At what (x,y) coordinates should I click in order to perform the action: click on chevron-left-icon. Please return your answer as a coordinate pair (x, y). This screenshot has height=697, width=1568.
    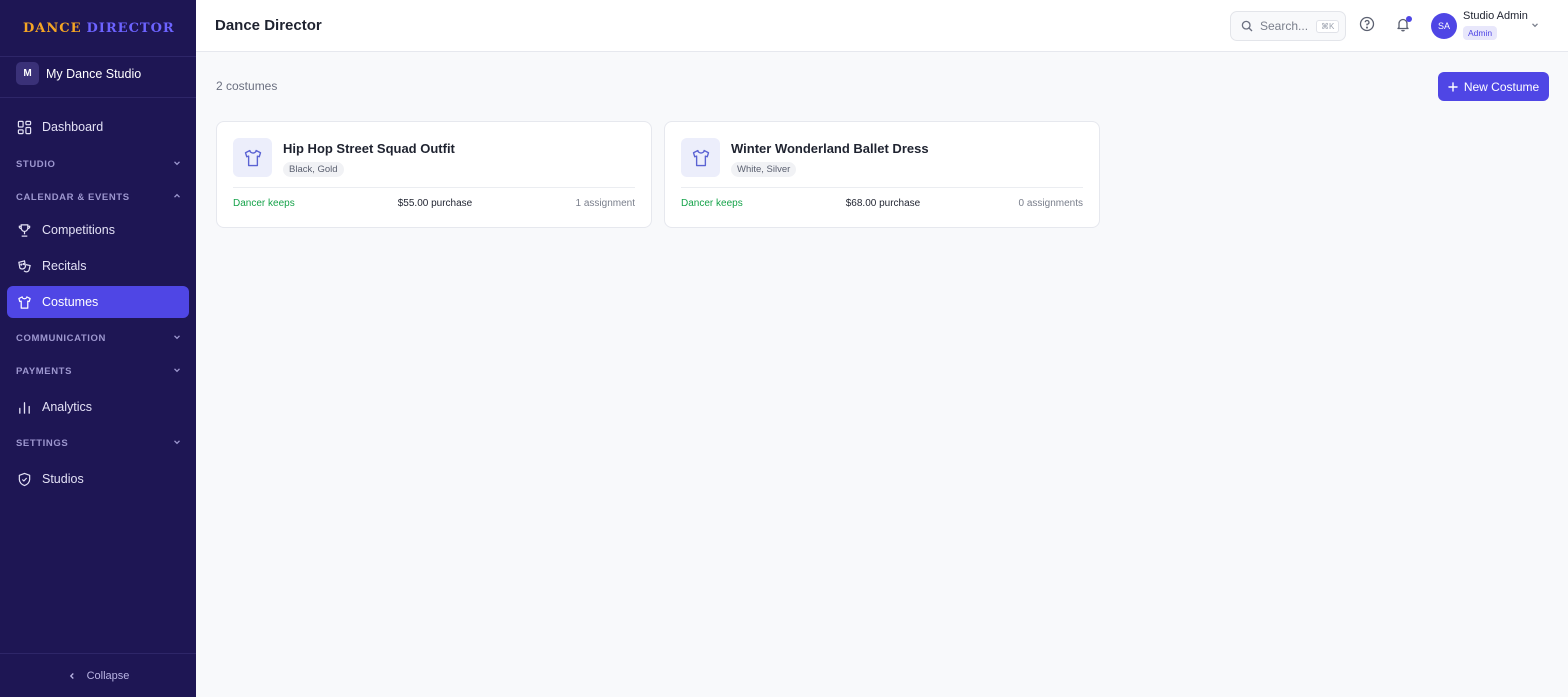
    Looking at the image, I should click on (72, 676).